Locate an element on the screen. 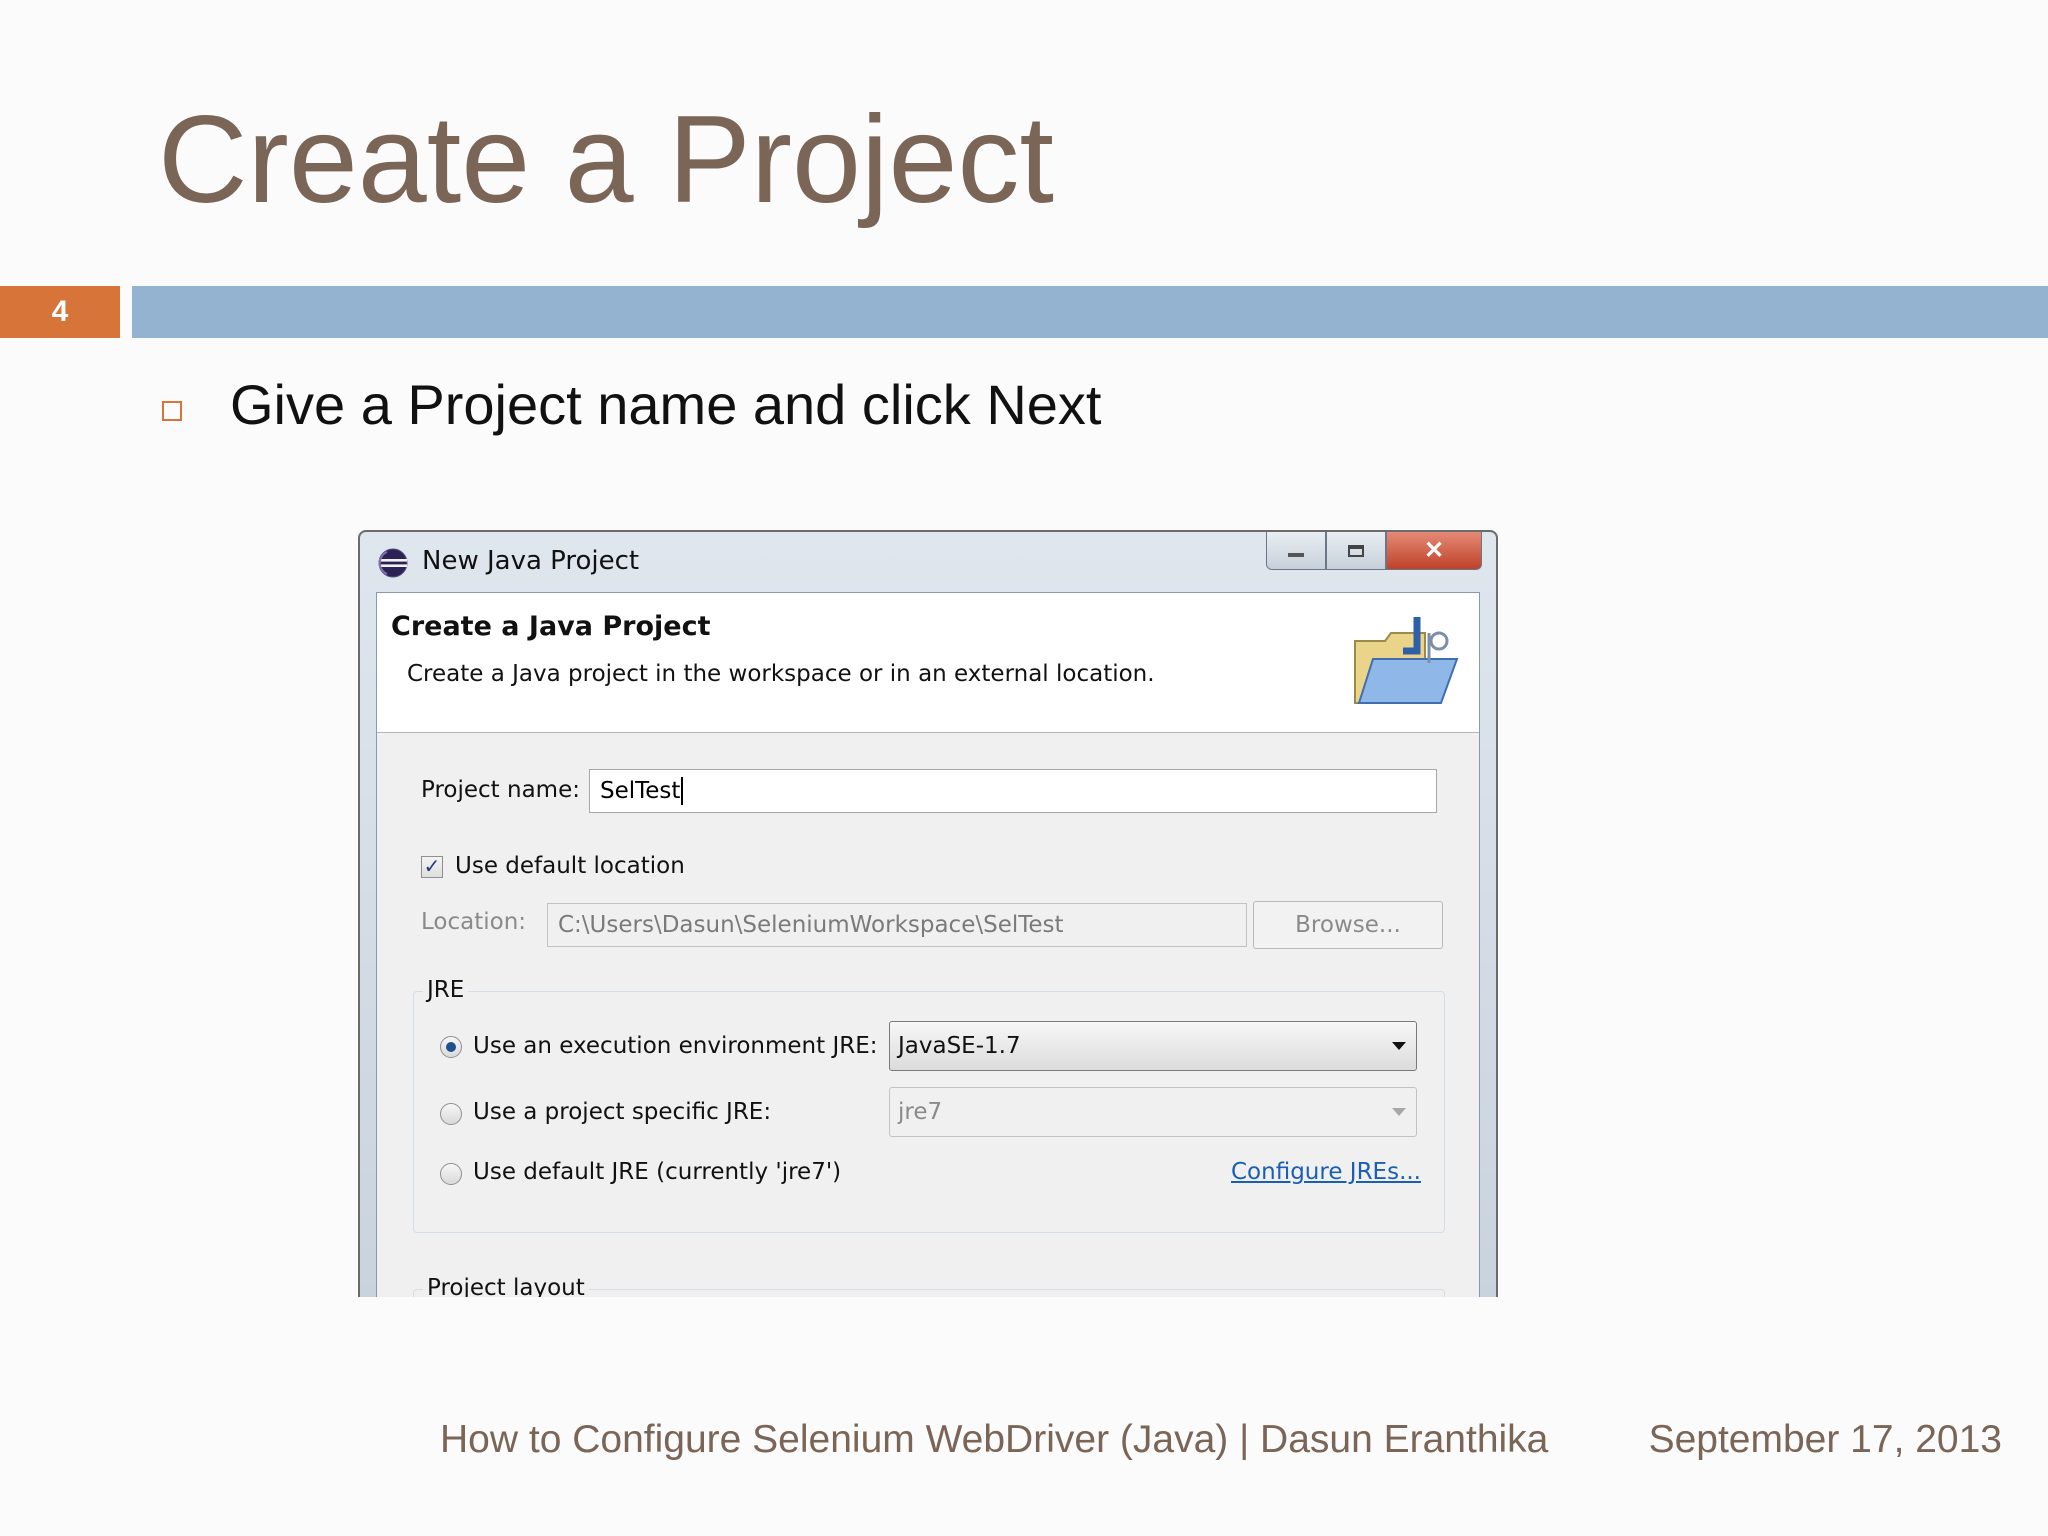 The width and height of the screenshot is (2048, 1536). project-name-value: SelTest is located at coordinates (640, 791).